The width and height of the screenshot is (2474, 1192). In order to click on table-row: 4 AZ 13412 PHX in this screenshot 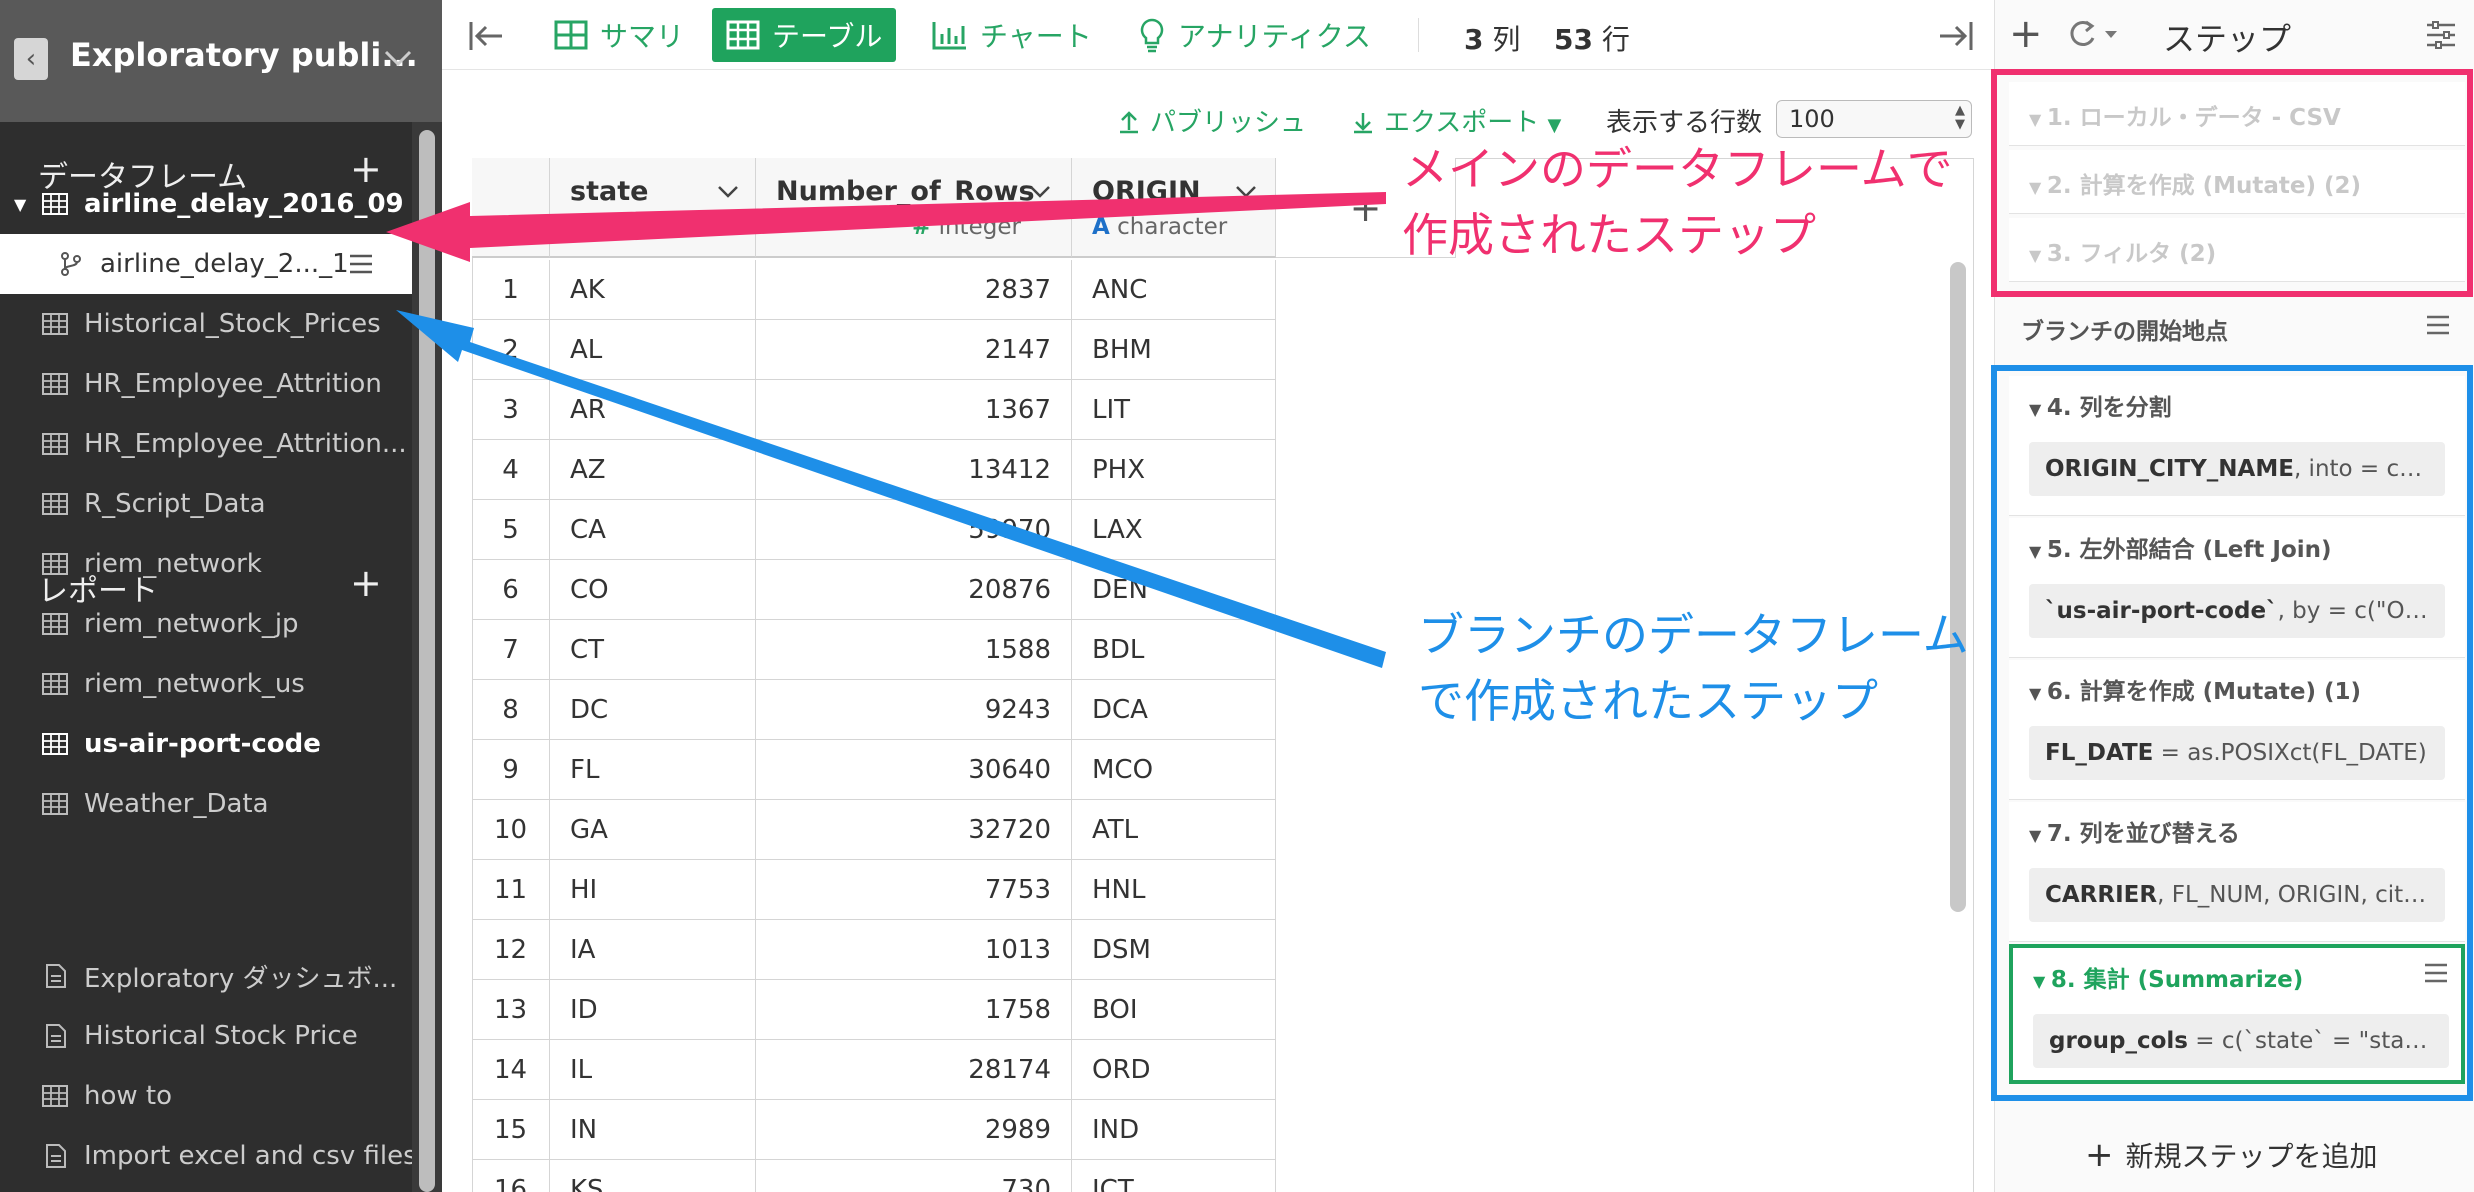, I will do `click(874, 470)`.